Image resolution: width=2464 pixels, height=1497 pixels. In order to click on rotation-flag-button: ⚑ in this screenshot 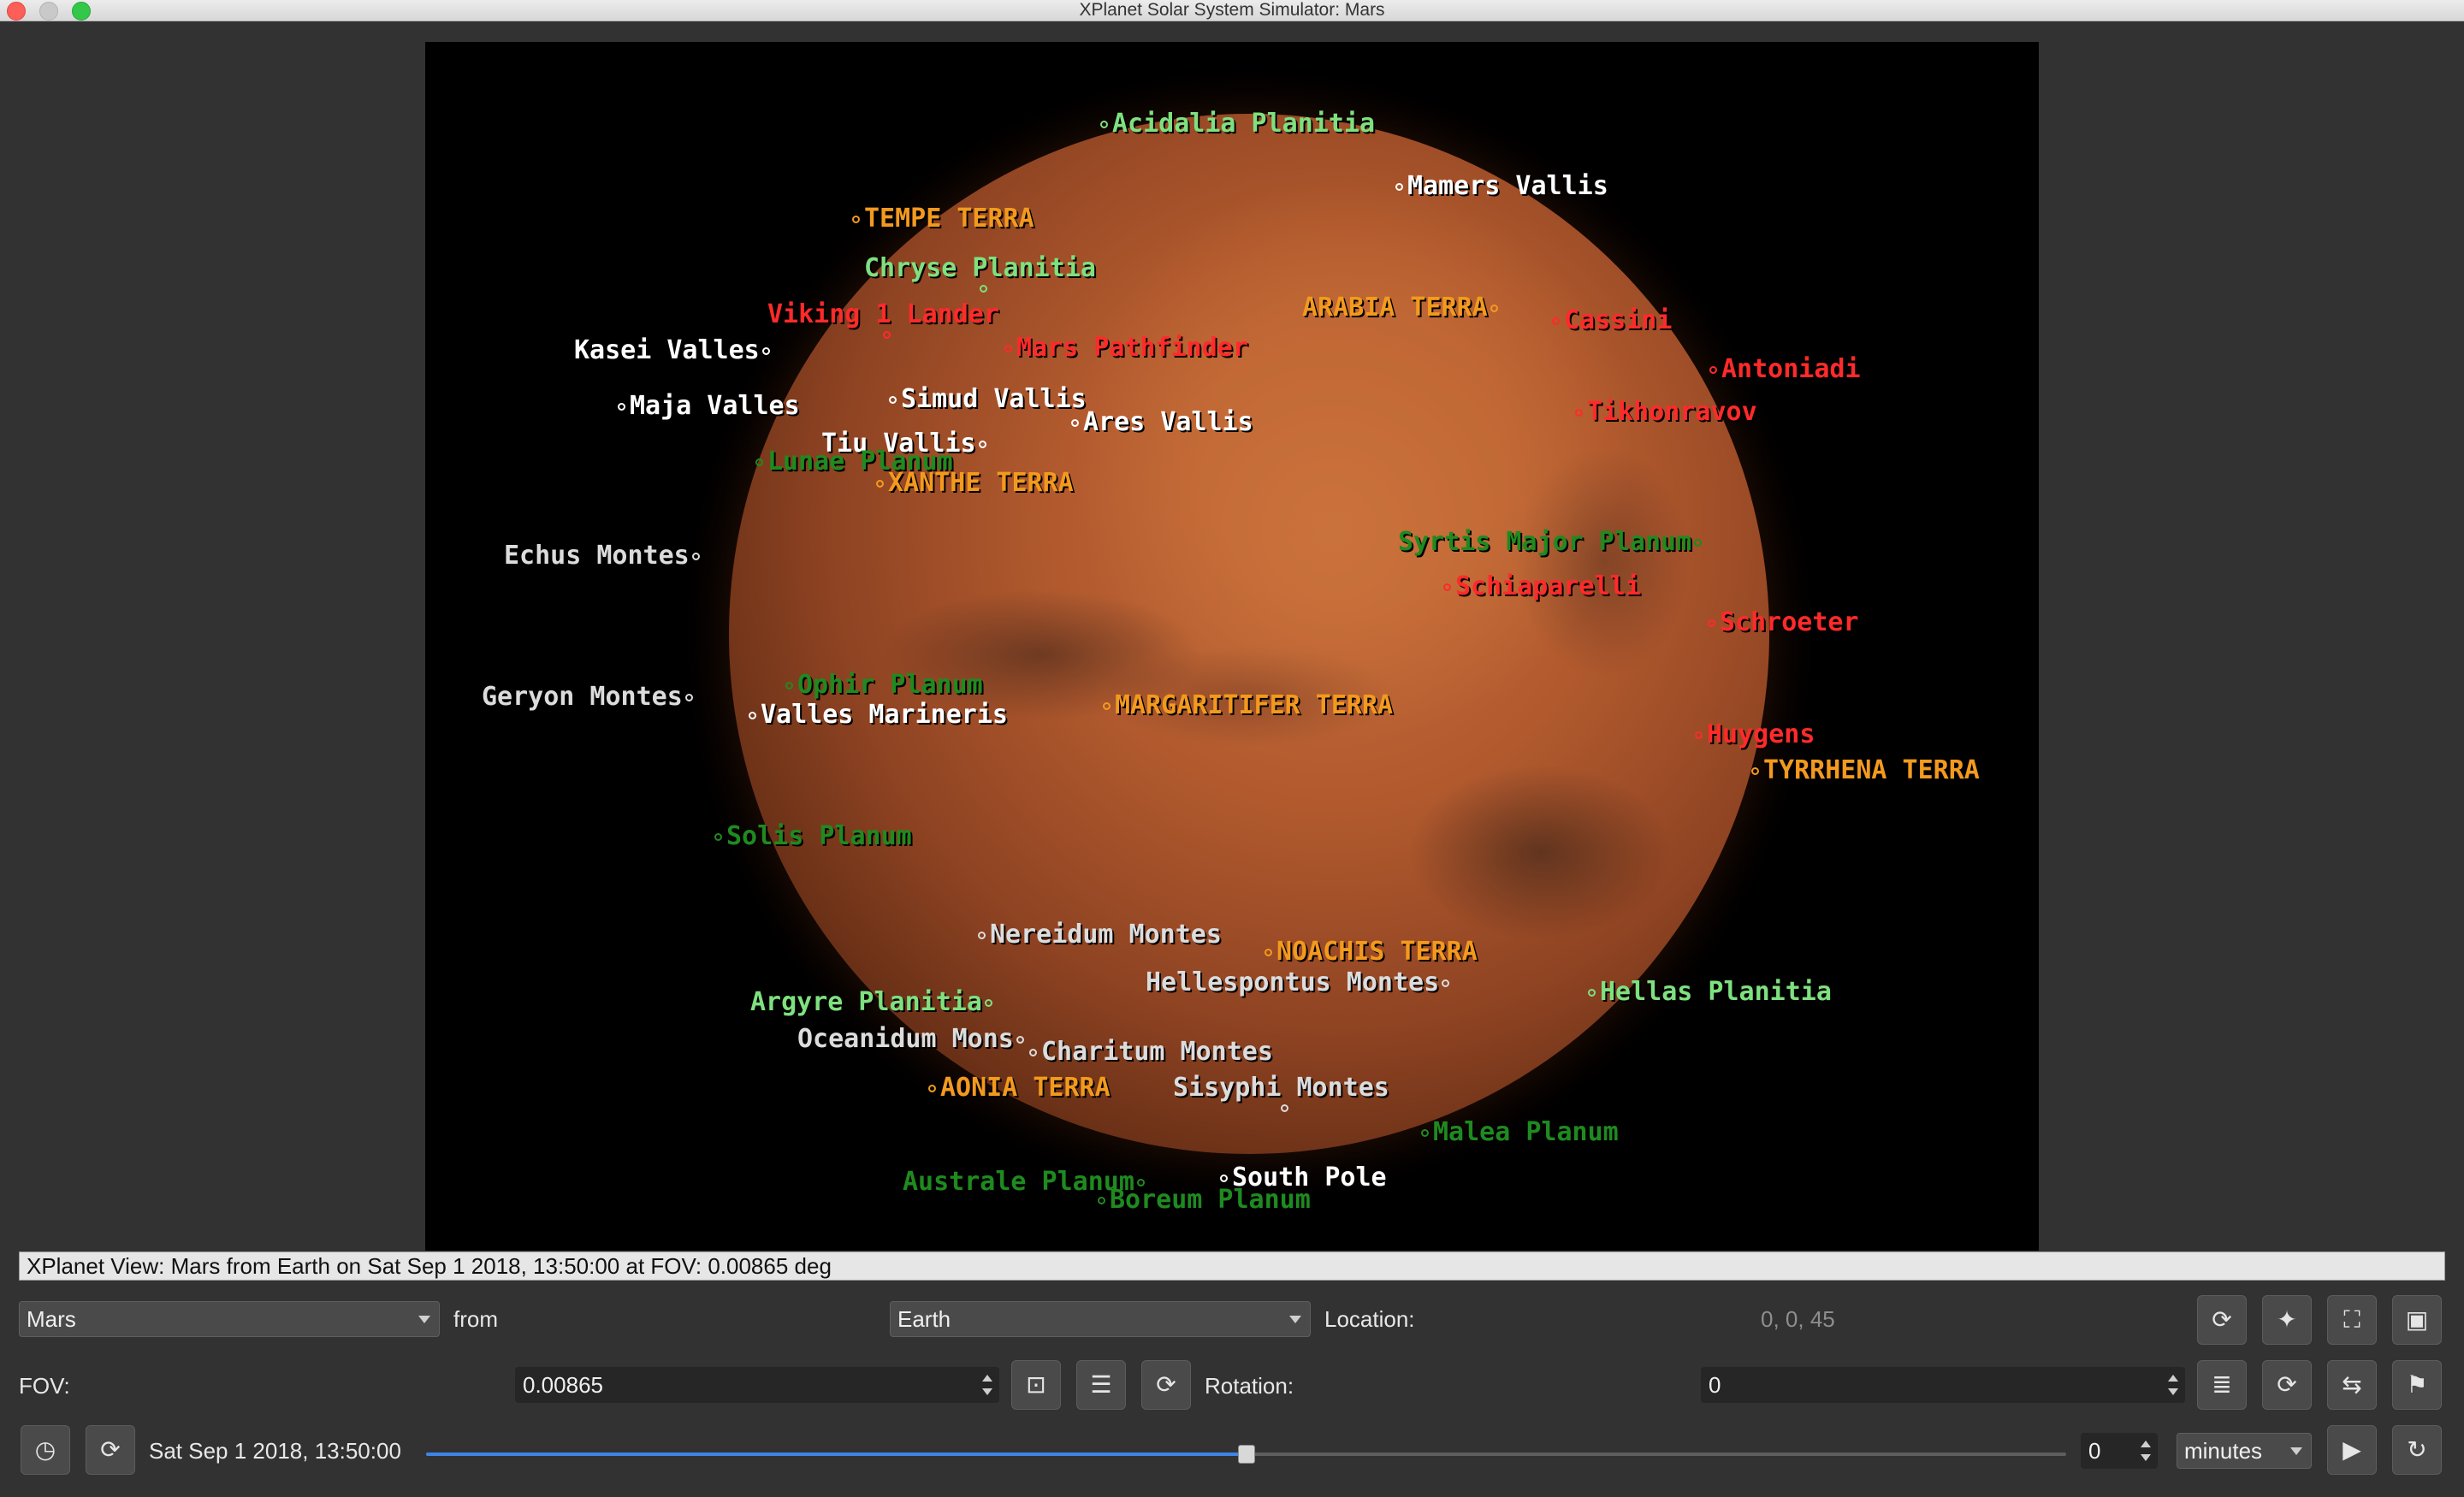, I will do `click(2417, 1385)`.